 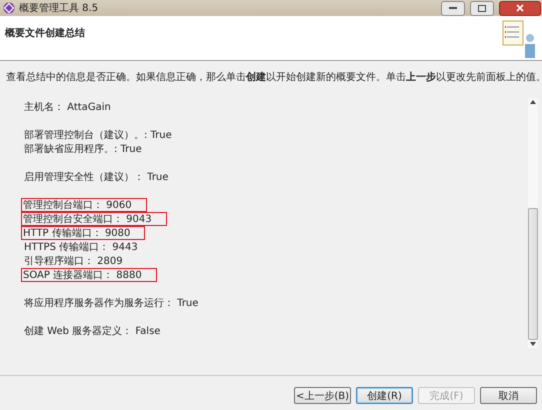 I want to click on maximize-button, so click(x=482, y=8).